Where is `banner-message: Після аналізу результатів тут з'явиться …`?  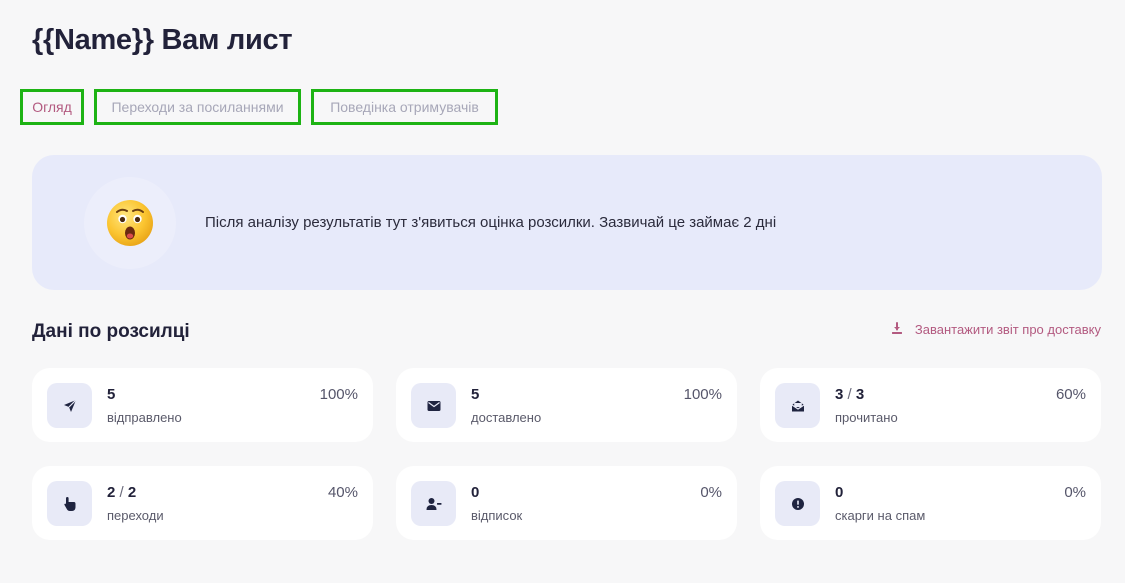
banner-message: Після аналізу результатів тут з'явиться … is located at coordinates (491, 222).